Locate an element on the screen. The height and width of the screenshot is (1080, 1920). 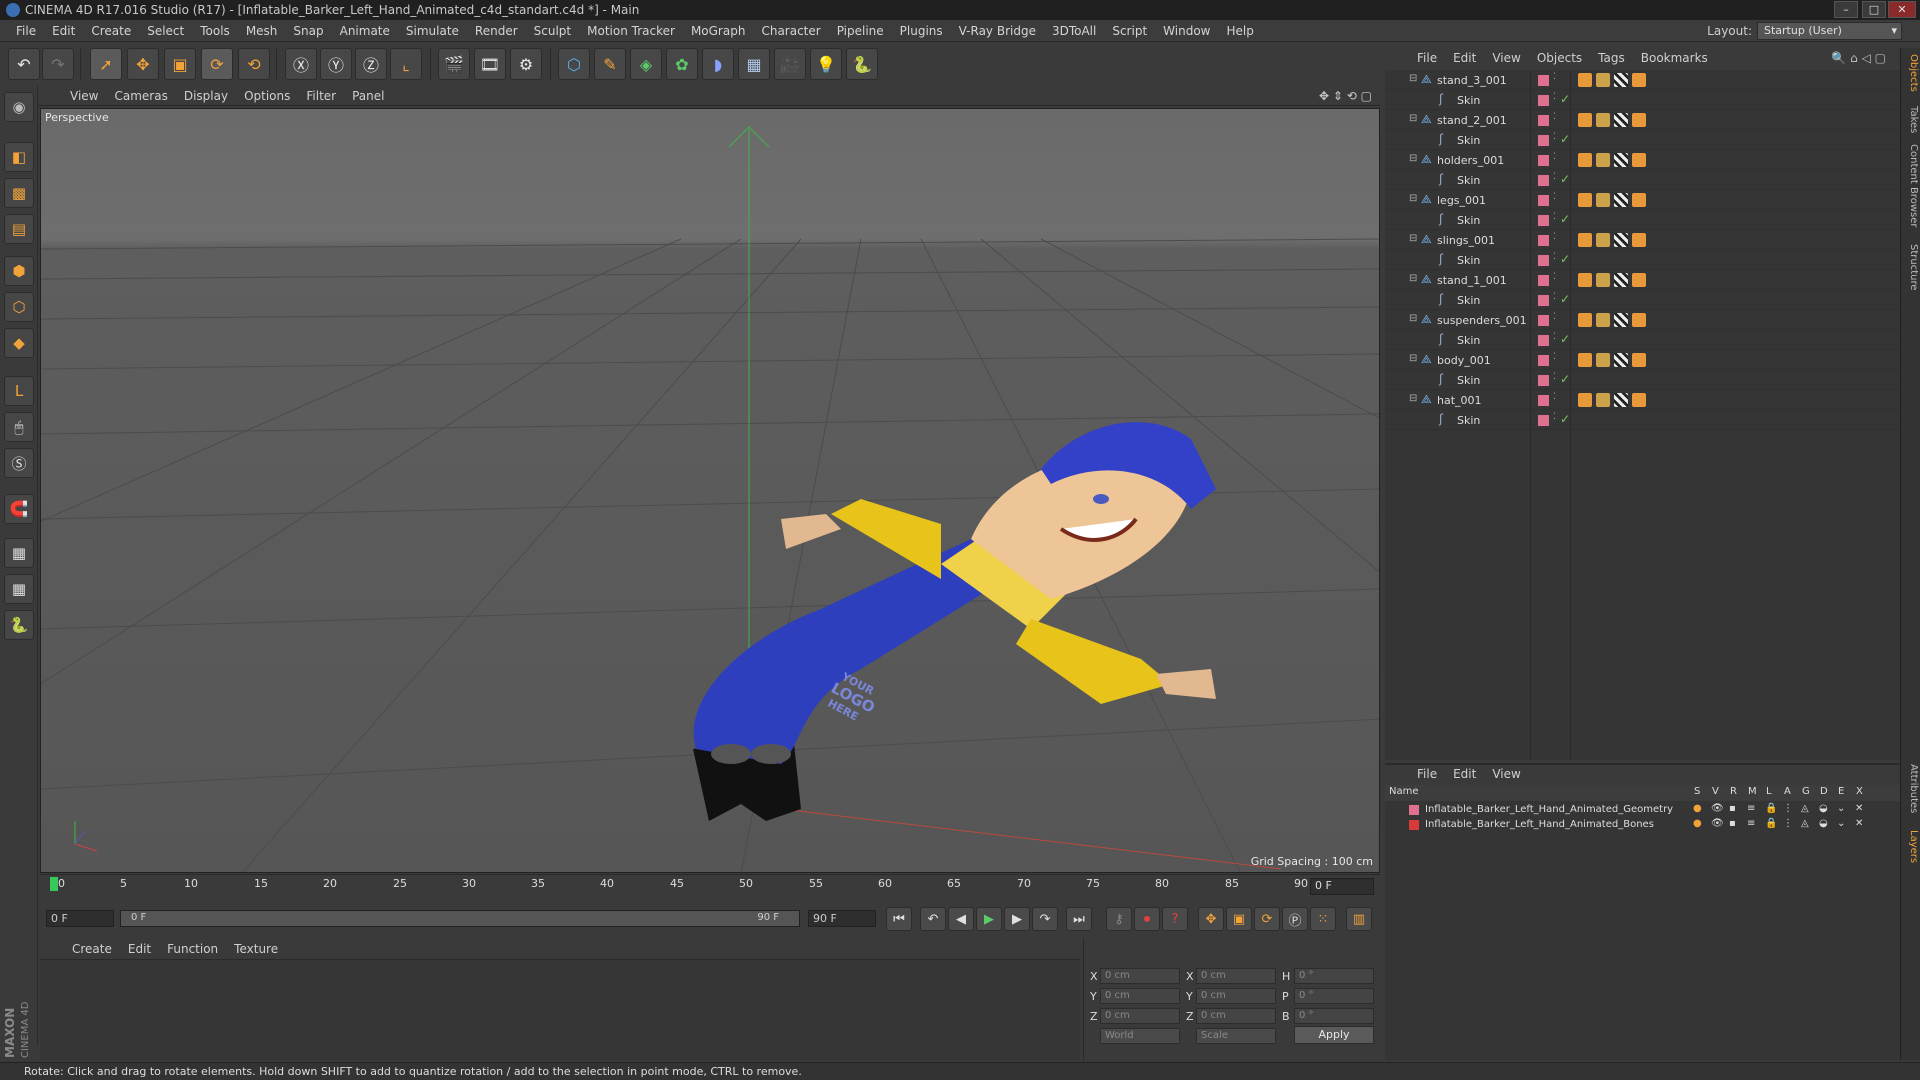
layer-col-x: X is located at coordinates (1859, 791).